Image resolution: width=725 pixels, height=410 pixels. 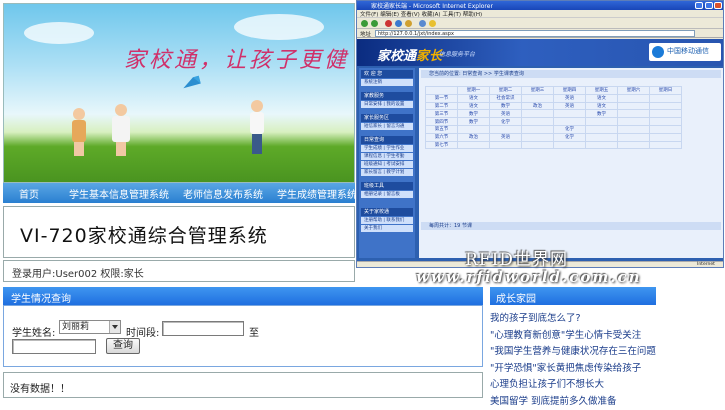 I want to click on sidebar-header: 家教服务, so click(x=387, y=96).